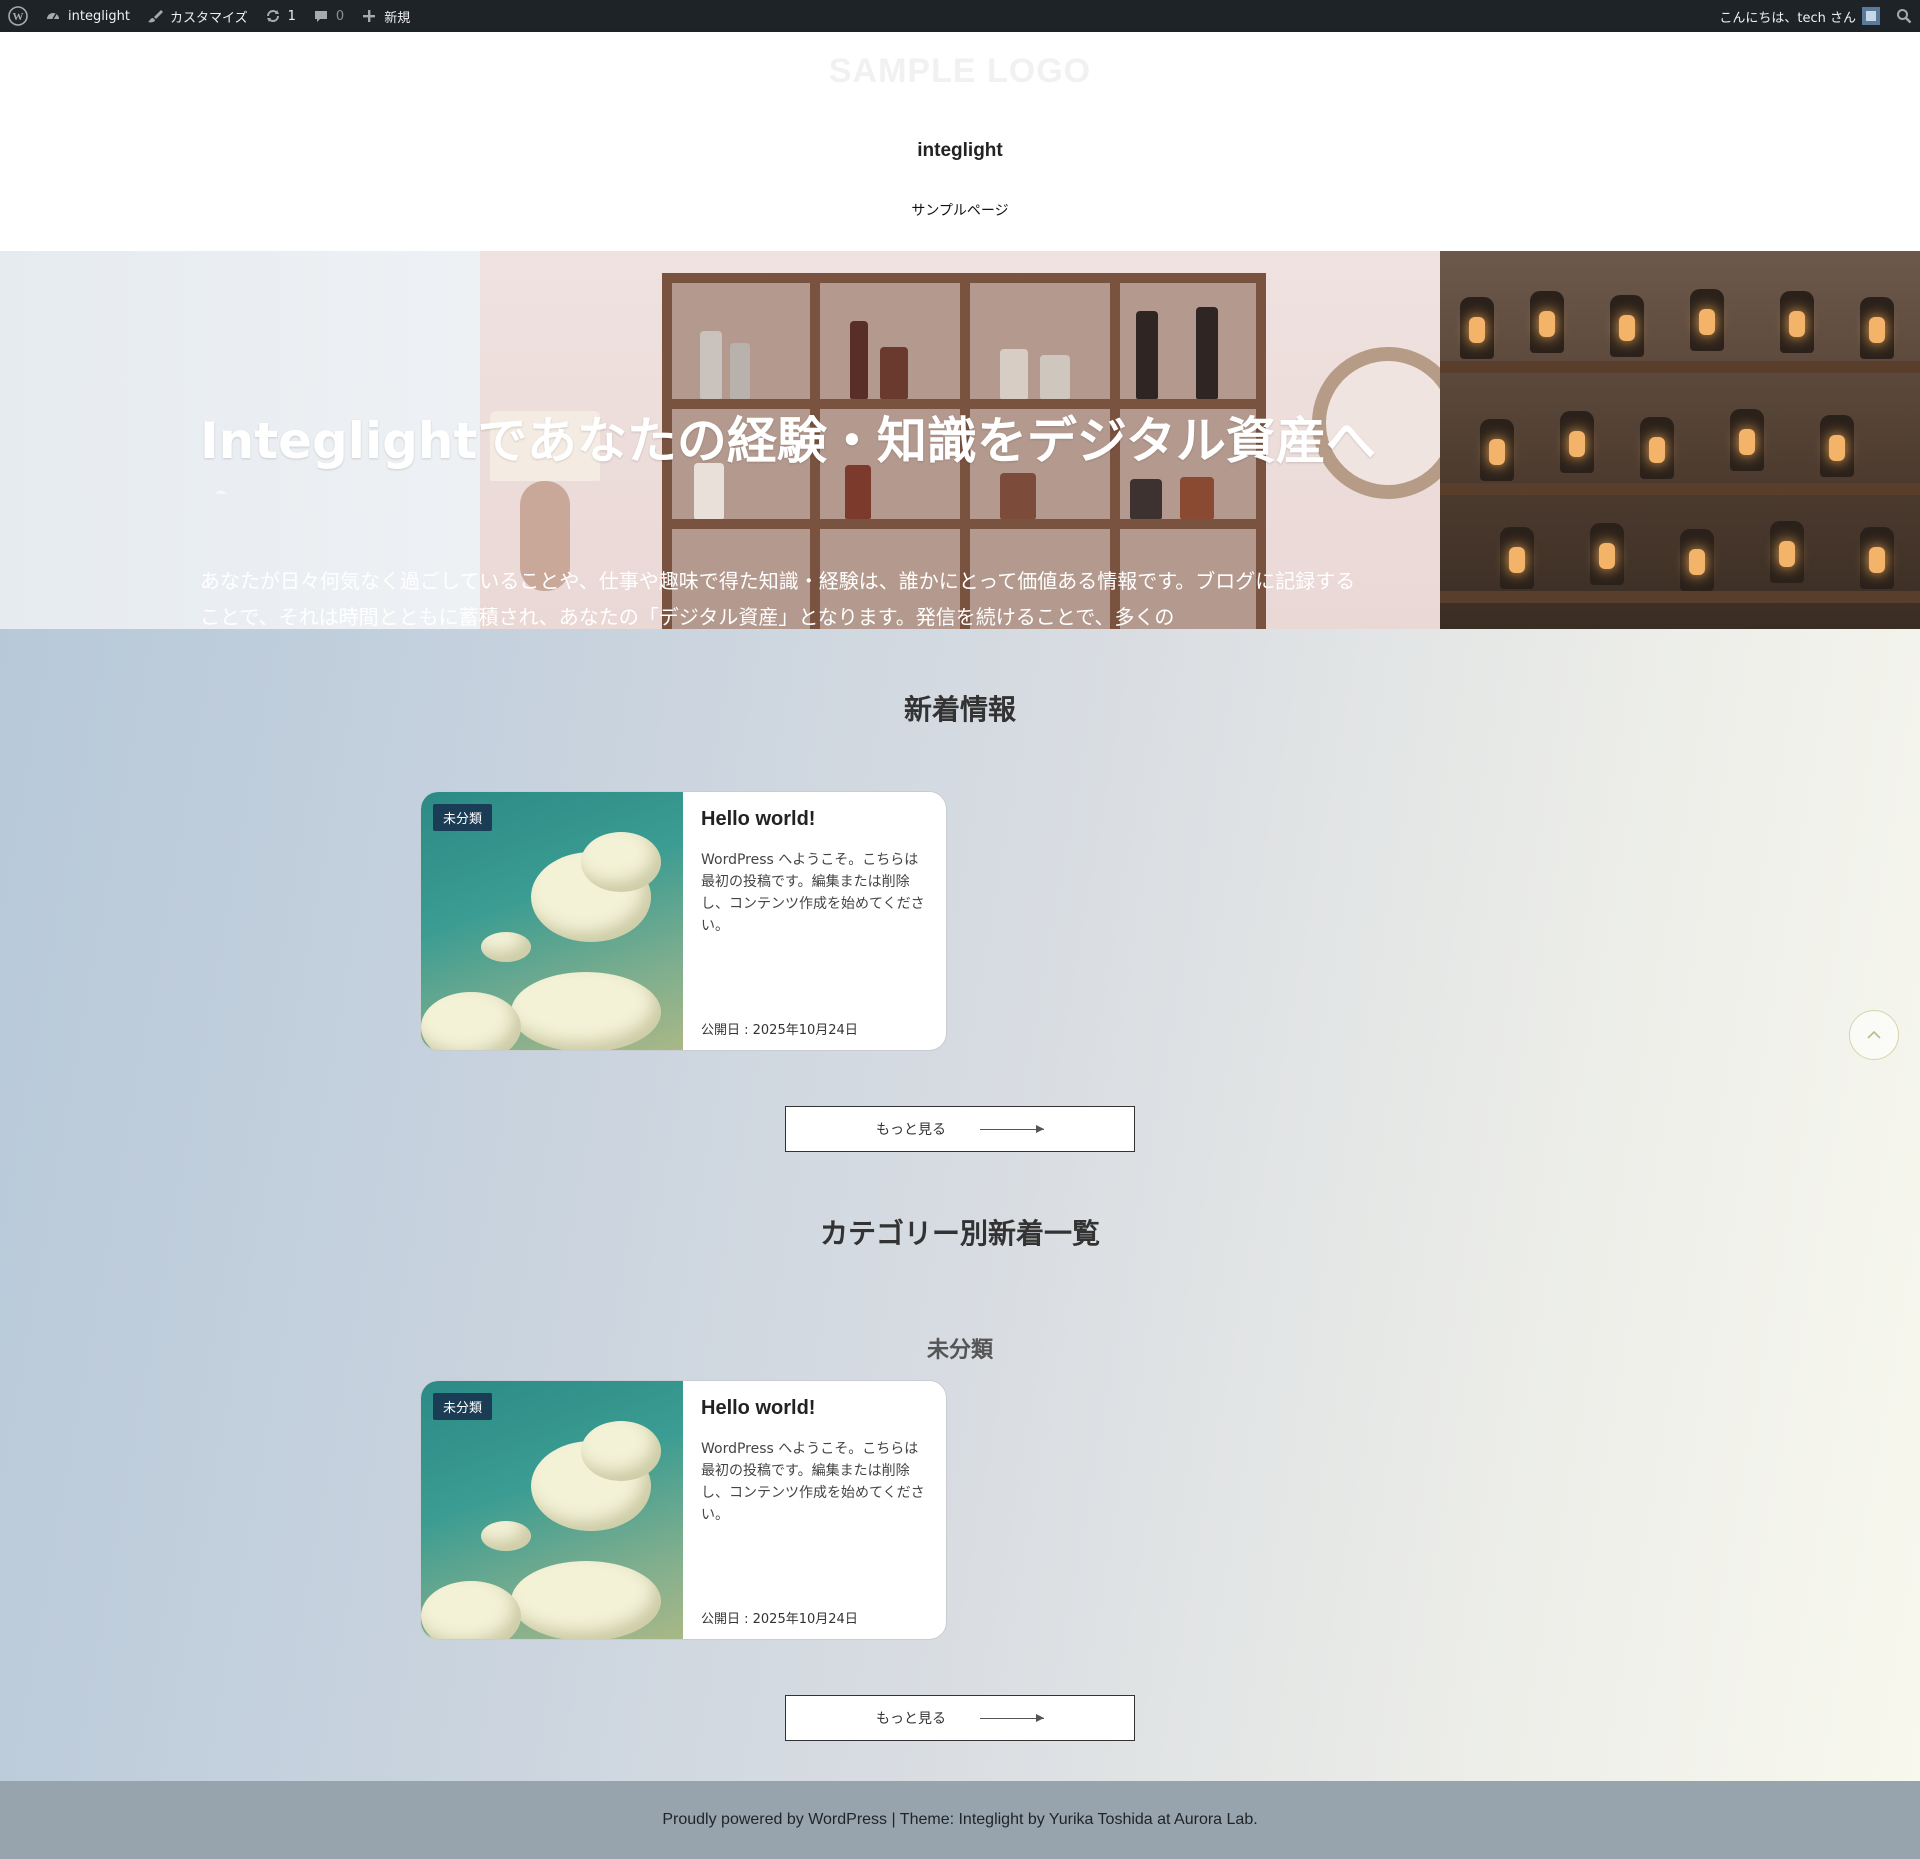 This screenshot has width=1920, height=1859. What do you see at coordinates (209, 18) in the screenshot?
I see `admin-bar-customize-label: カスタマイズ` at bounding box center [209, 18].